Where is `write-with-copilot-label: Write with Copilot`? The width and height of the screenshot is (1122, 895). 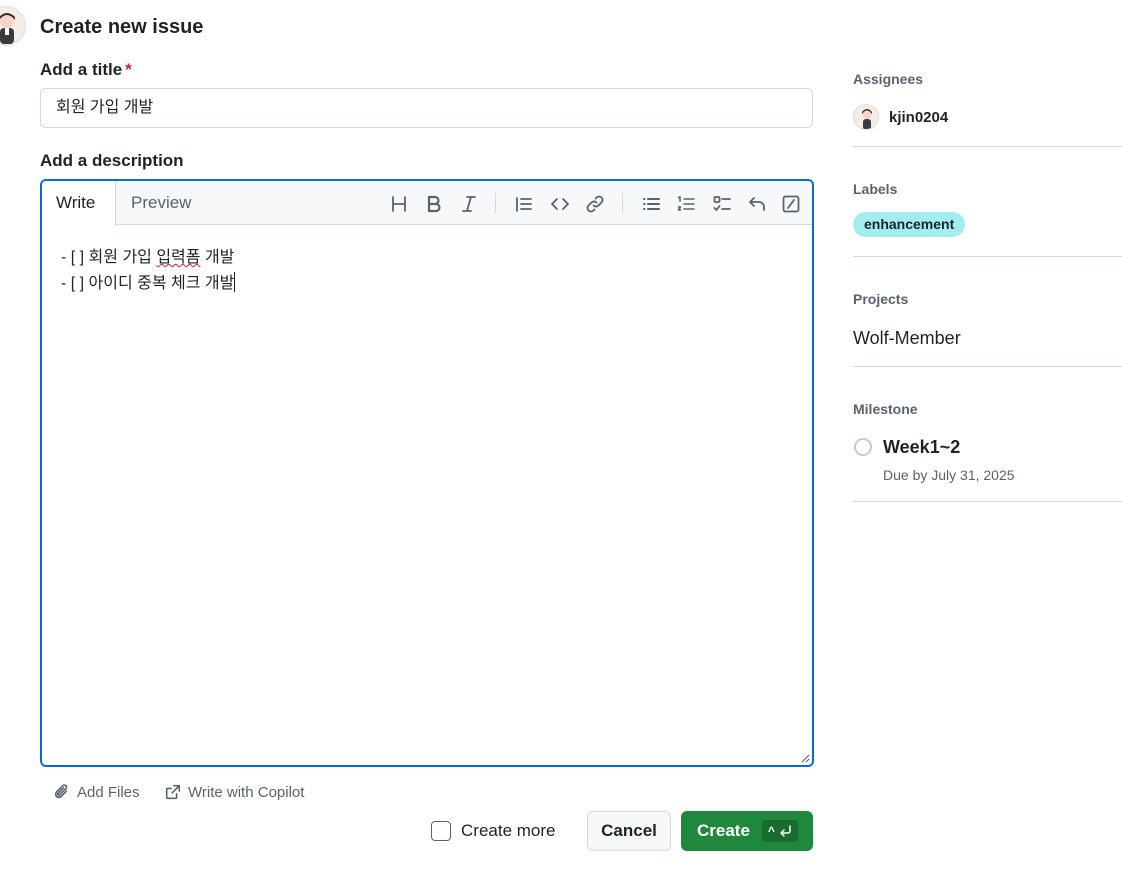 write-with-copilot-label: Write with Copilot is located at coordinates (246, 792).